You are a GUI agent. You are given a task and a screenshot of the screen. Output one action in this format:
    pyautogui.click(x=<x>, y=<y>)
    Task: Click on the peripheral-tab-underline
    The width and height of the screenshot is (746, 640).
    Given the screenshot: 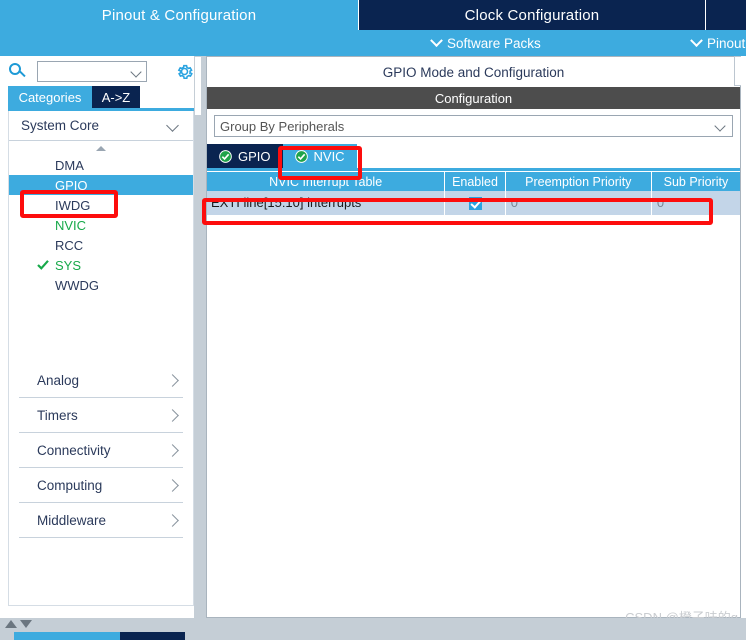 What is the action you would take?
    pyautogui.click(x=473, y=169)
    